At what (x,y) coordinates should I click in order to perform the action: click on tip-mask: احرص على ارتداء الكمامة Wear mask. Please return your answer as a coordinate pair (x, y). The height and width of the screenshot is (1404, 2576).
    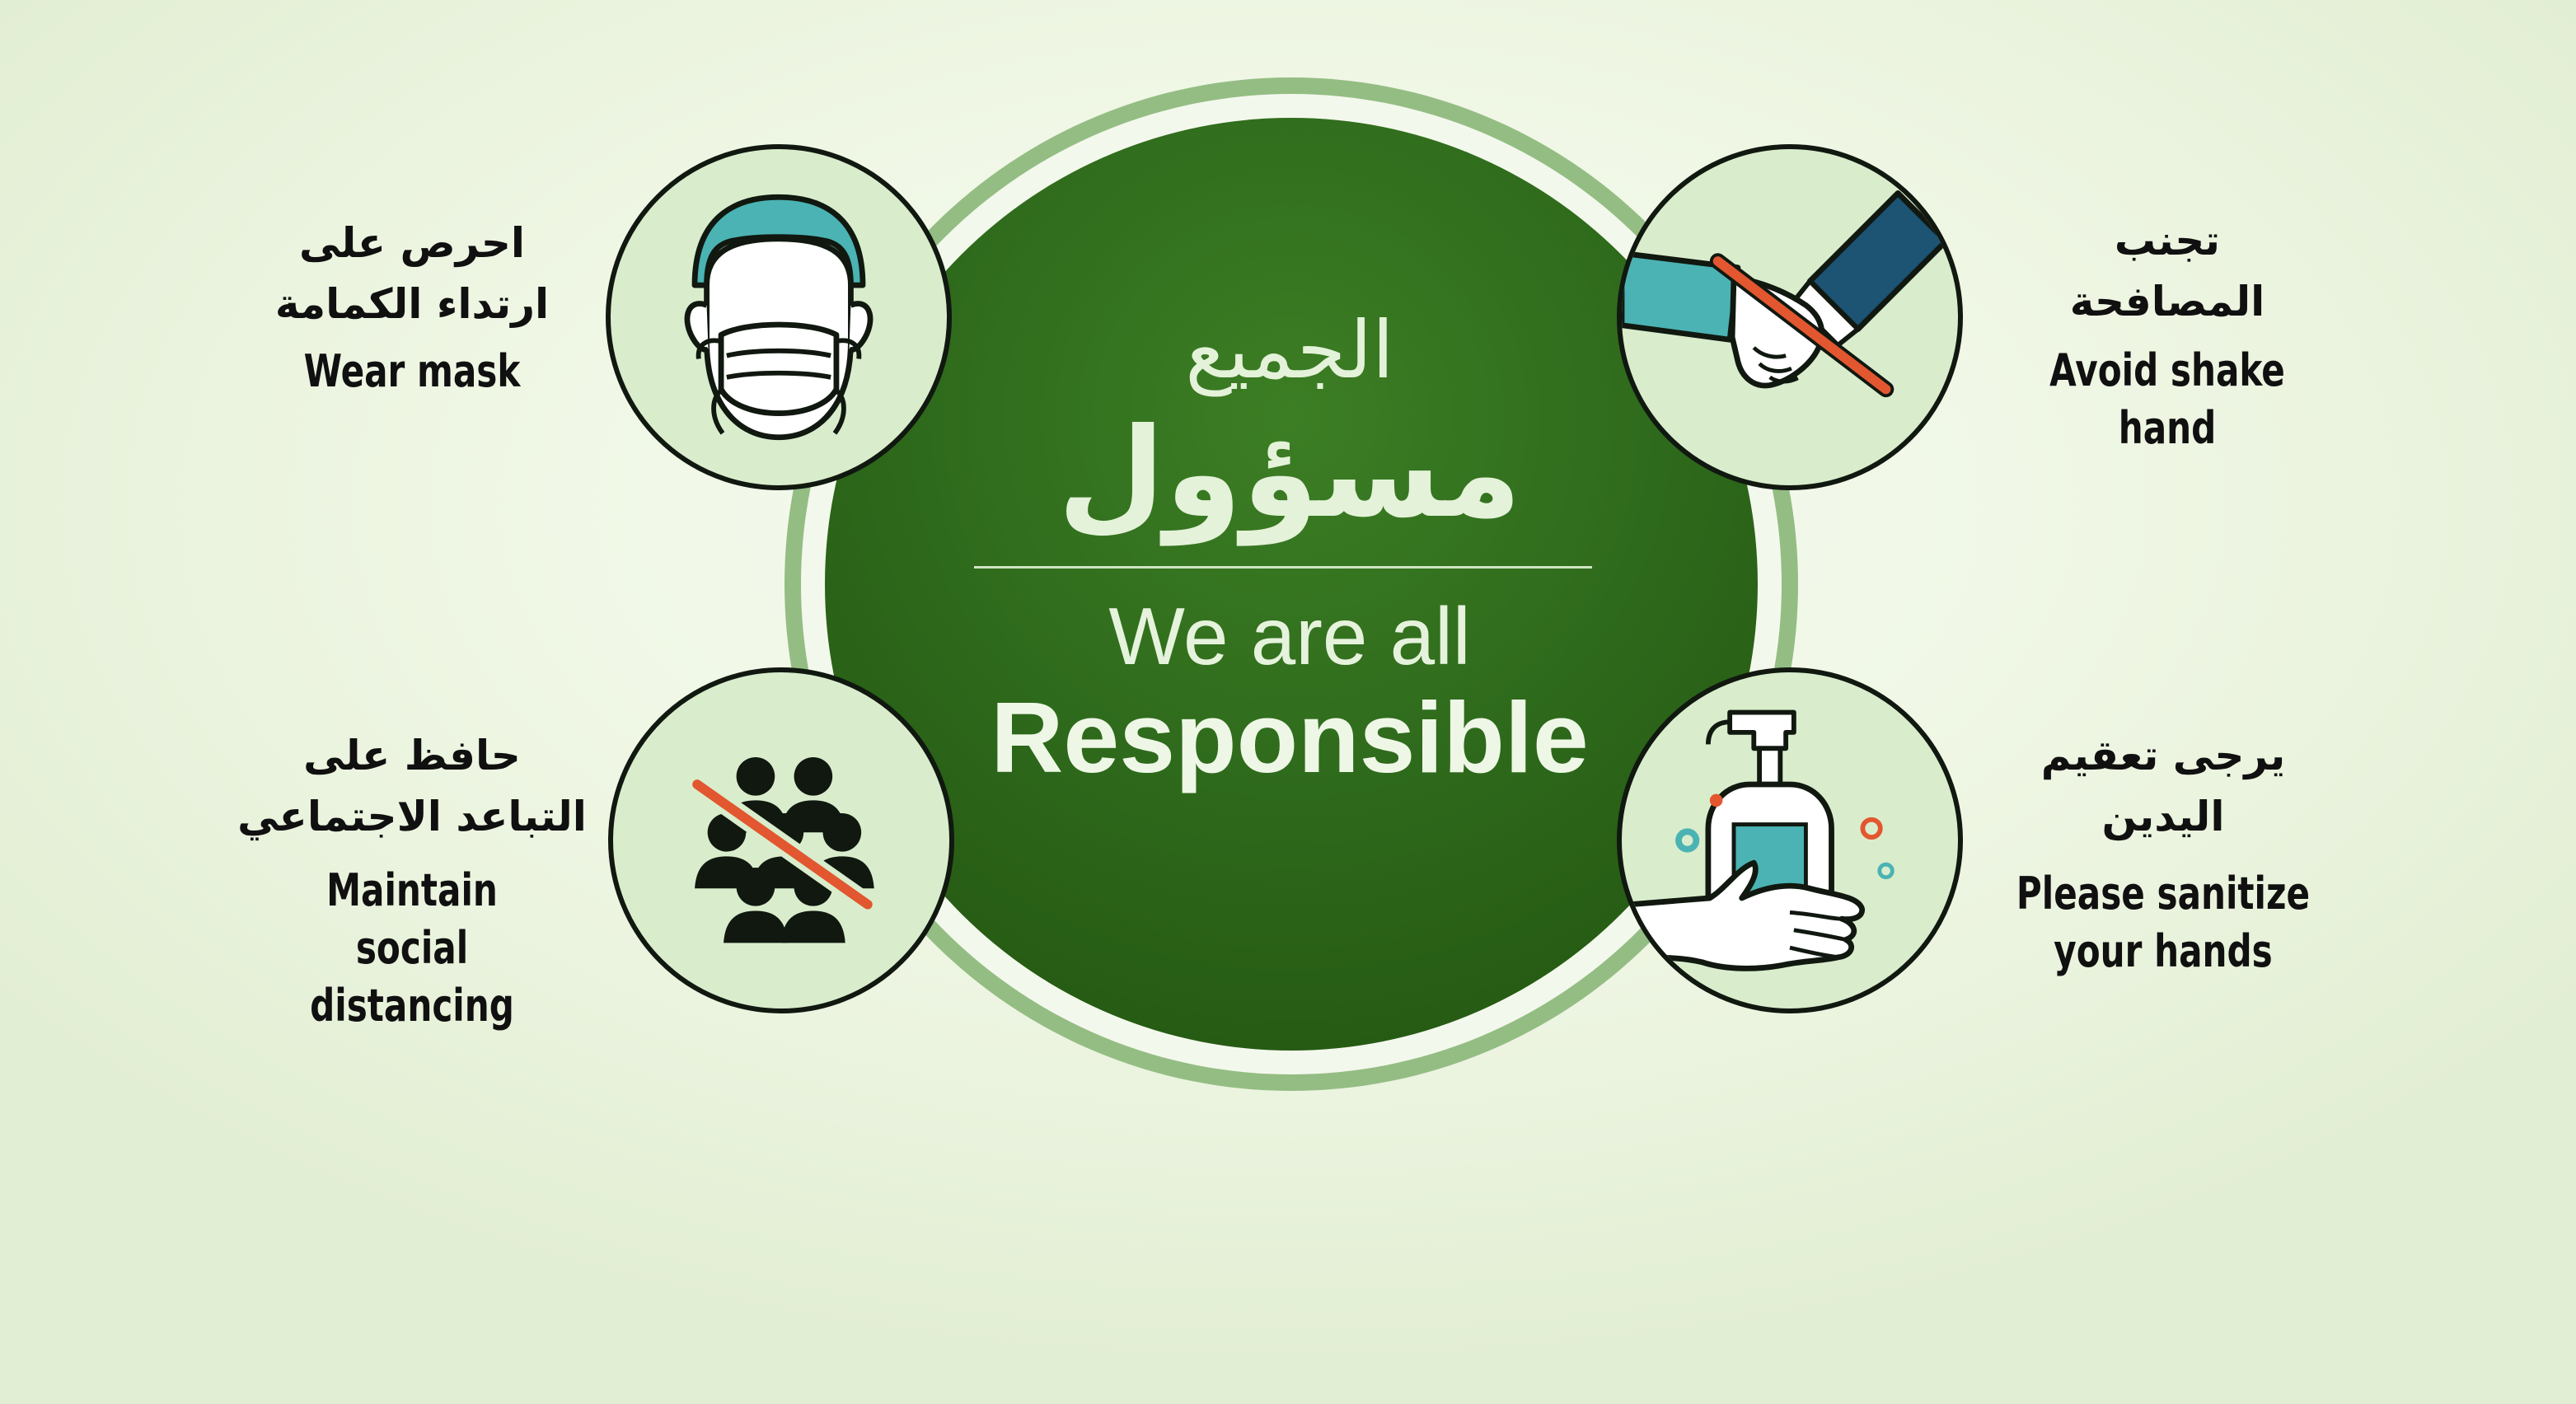
    Looking at the image, I should click on (412, 306).